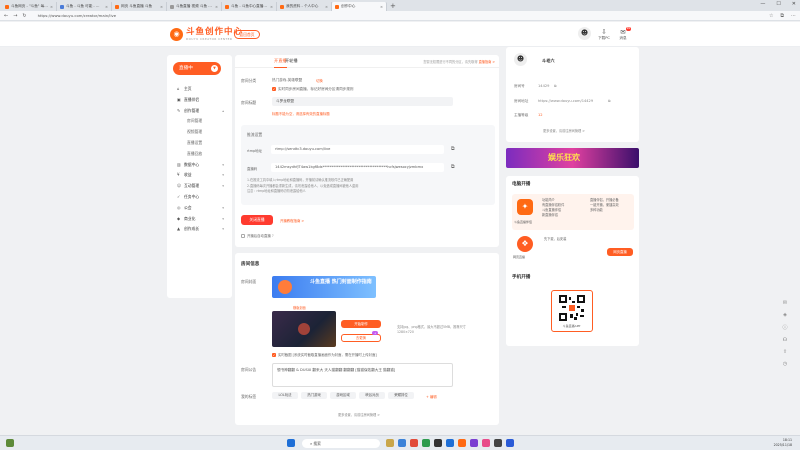 Image resolution: width=800 pixels, height=450 pixels. Describe the element at coordinates (291, 443) in the screenshot. I see `windows-start-icon` at that location.